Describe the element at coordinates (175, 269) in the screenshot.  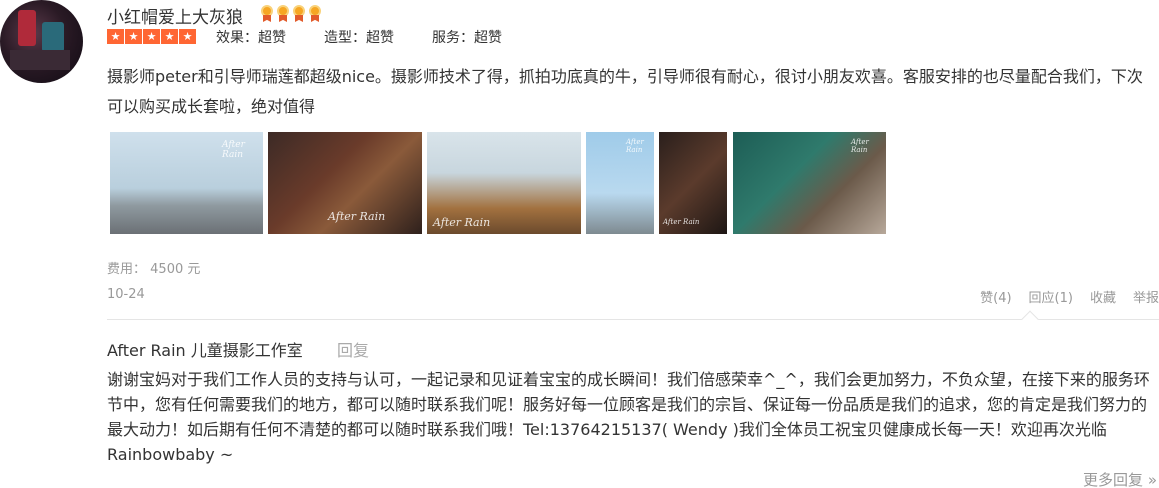
I see `fee-value: 4500 元` at that location.